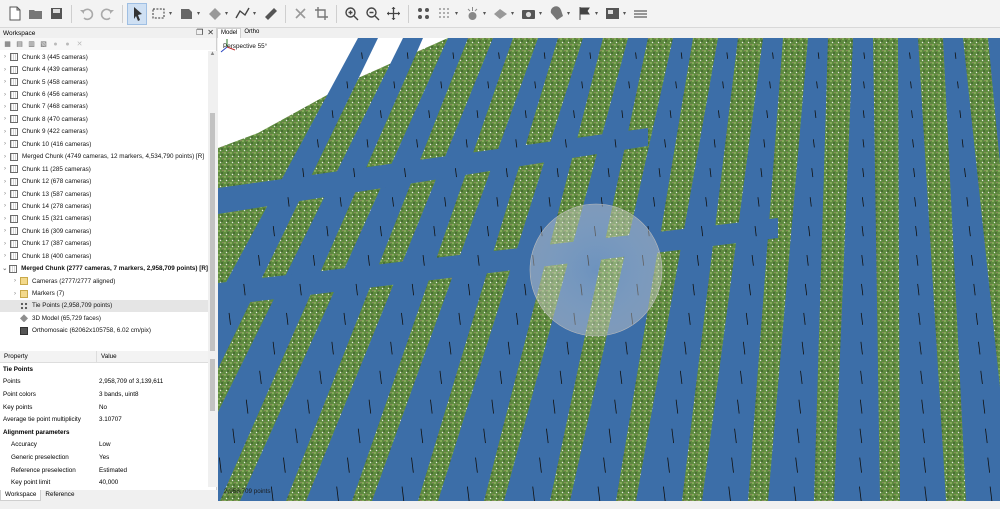 This screenshot has width=1000, height=509. What do you see at coordinates (528, 14) in the screenshot?
I see `camera-icon` at bounding box center [528, 14].